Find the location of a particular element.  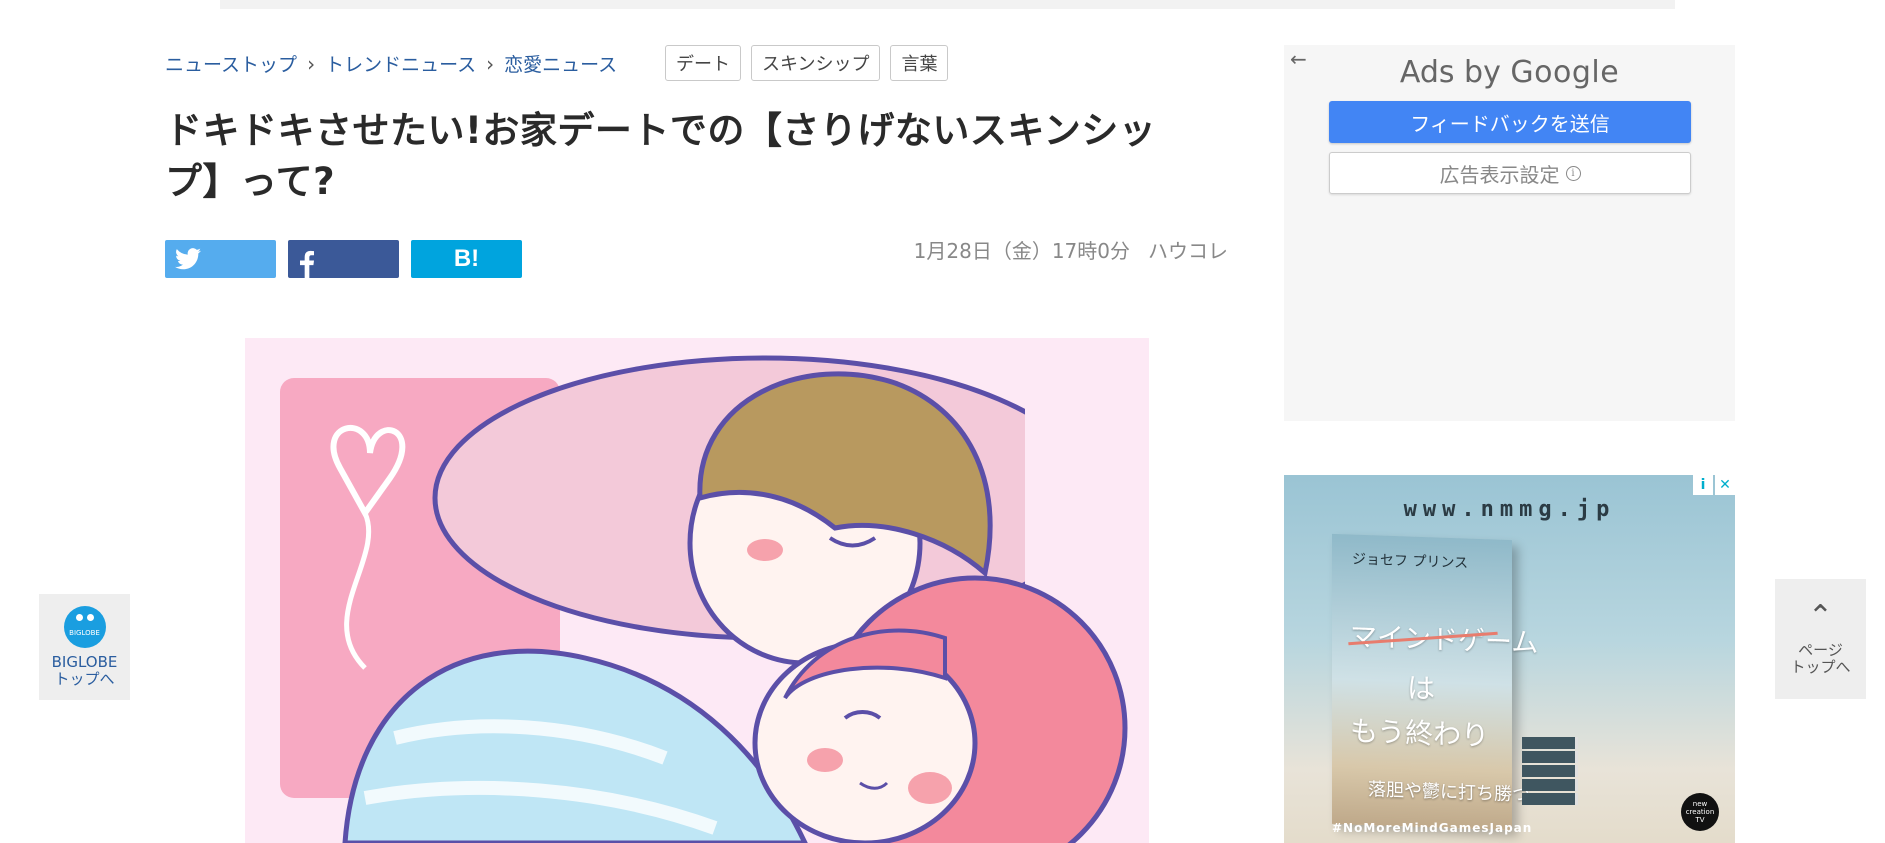

breadcrumb-love-news: 恋愛ニュース is located at coordinates (560, 63).